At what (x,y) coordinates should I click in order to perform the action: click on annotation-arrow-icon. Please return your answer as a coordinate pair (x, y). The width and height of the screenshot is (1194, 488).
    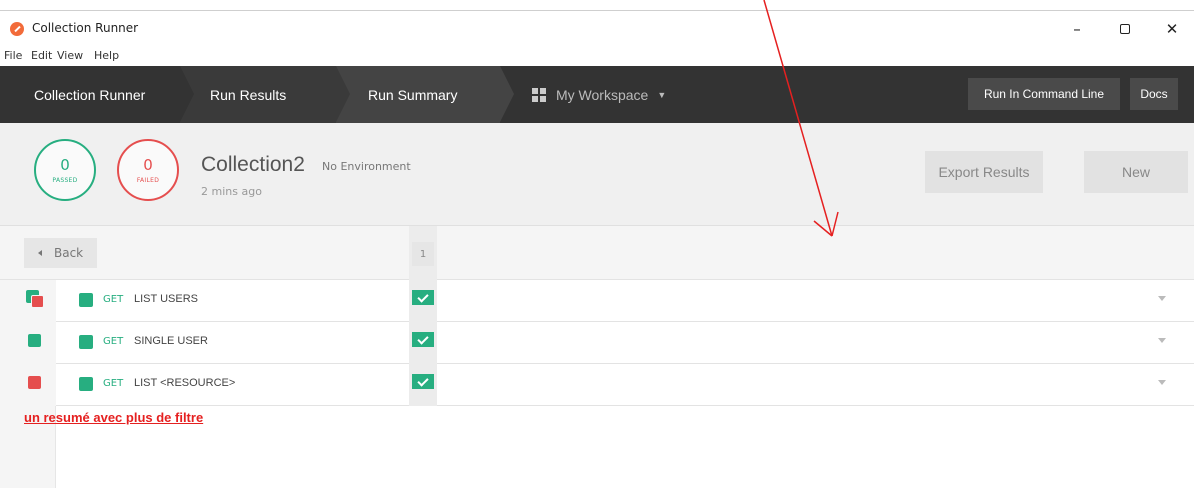
    Looking at the image, I should click on (801, 118).